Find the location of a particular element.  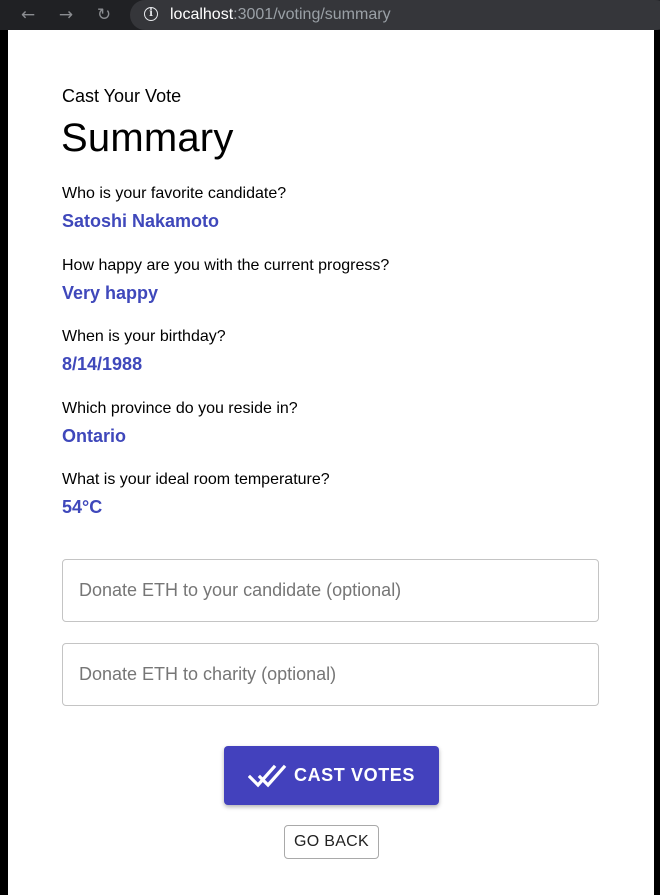

summary-question: What is your ideal room temperature? is located at coordinates (196, 479).